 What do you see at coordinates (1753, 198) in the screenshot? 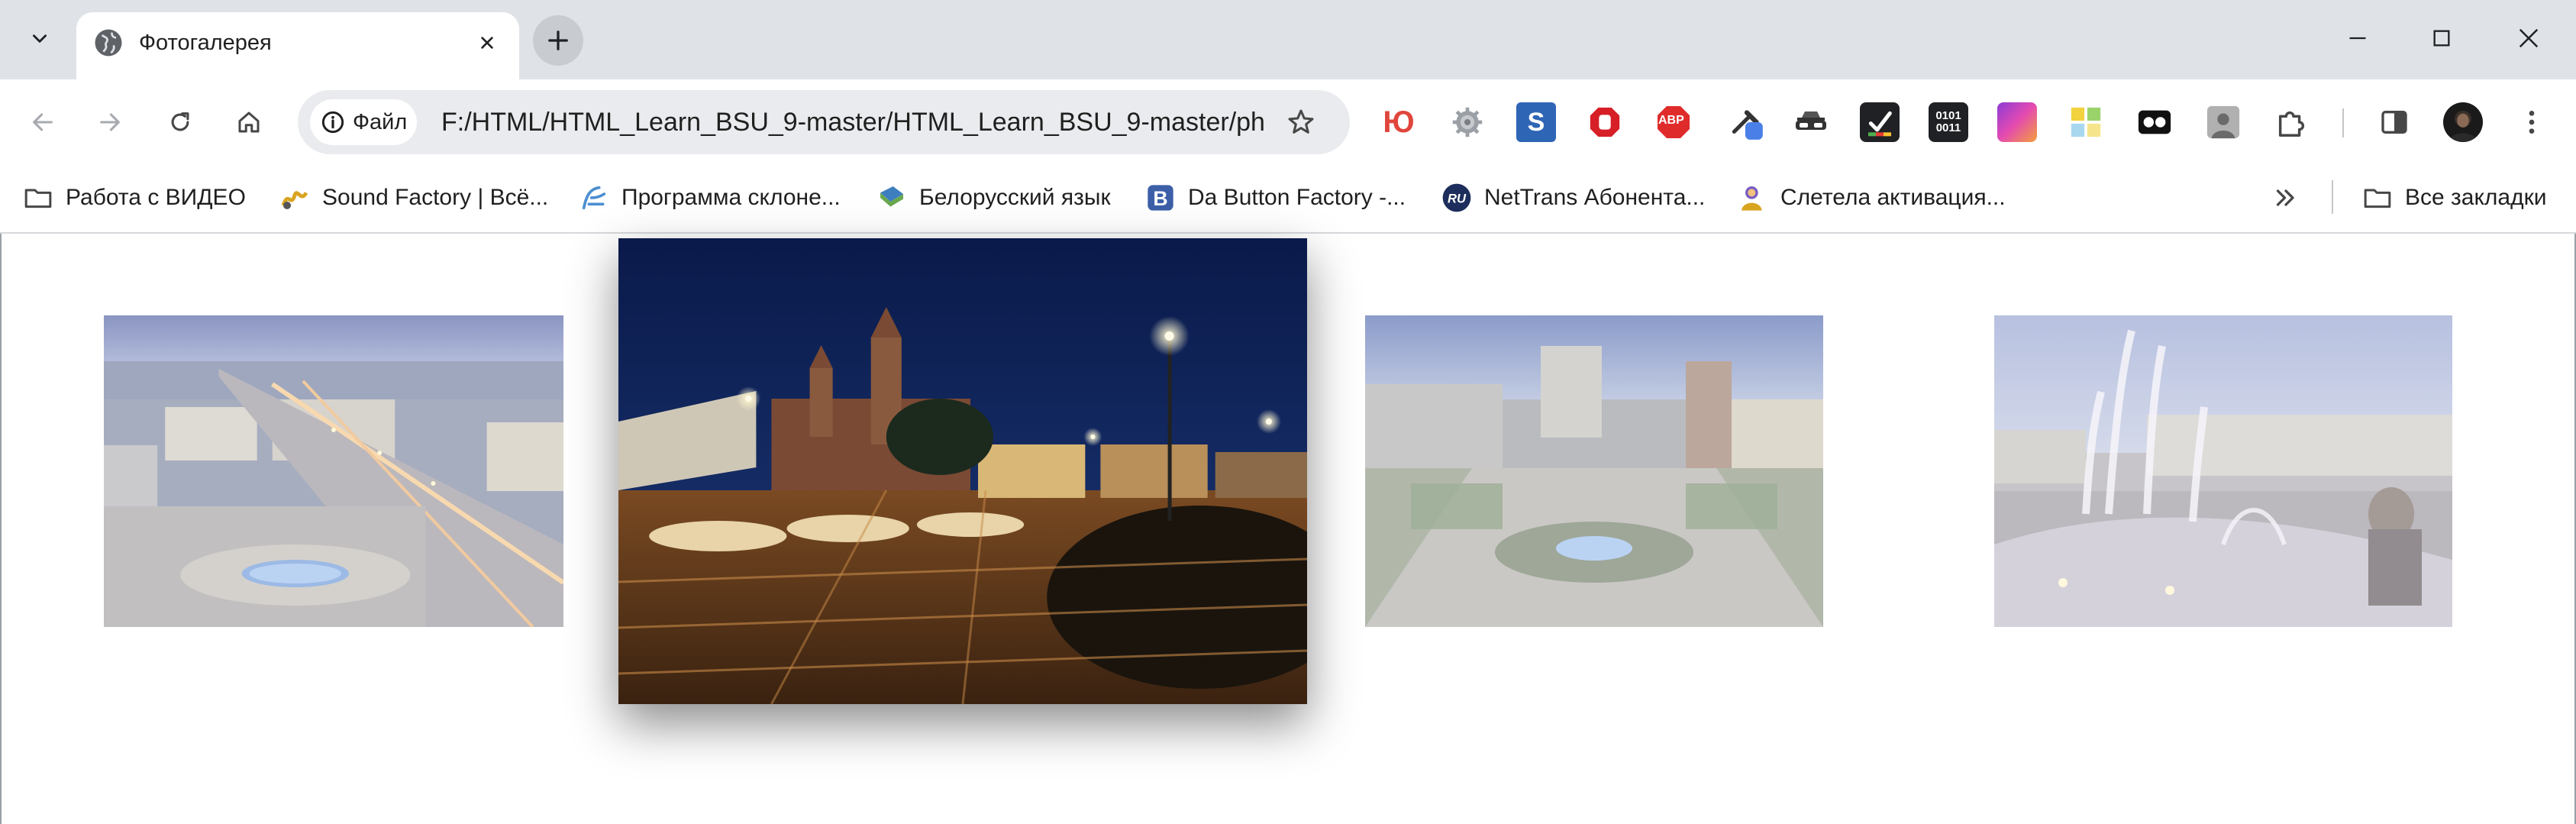
I see `person-icon` at bounding box center [1753, 198].